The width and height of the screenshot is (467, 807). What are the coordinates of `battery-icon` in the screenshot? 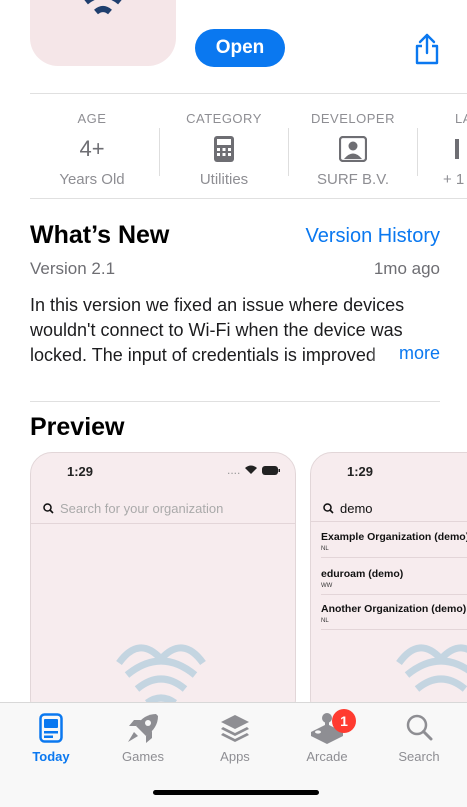 It's located at (271, 470).